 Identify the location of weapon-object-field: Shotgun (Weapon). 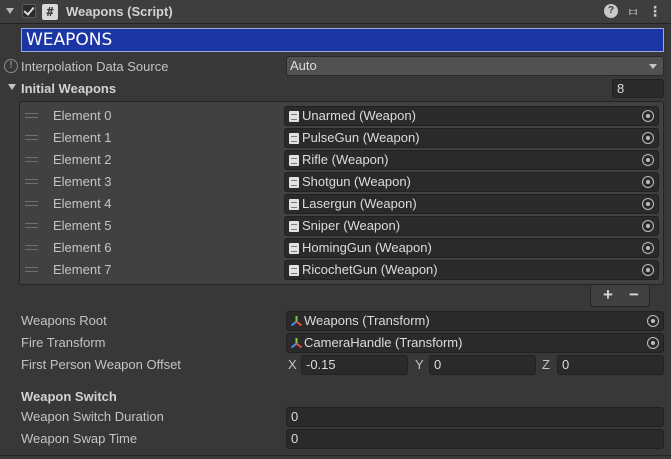
(471, 182).